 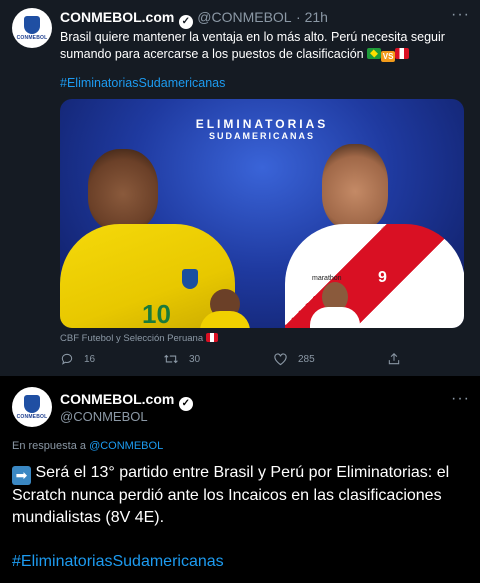 I want to click on retweet-count: 30, so click(x=195, y=359).